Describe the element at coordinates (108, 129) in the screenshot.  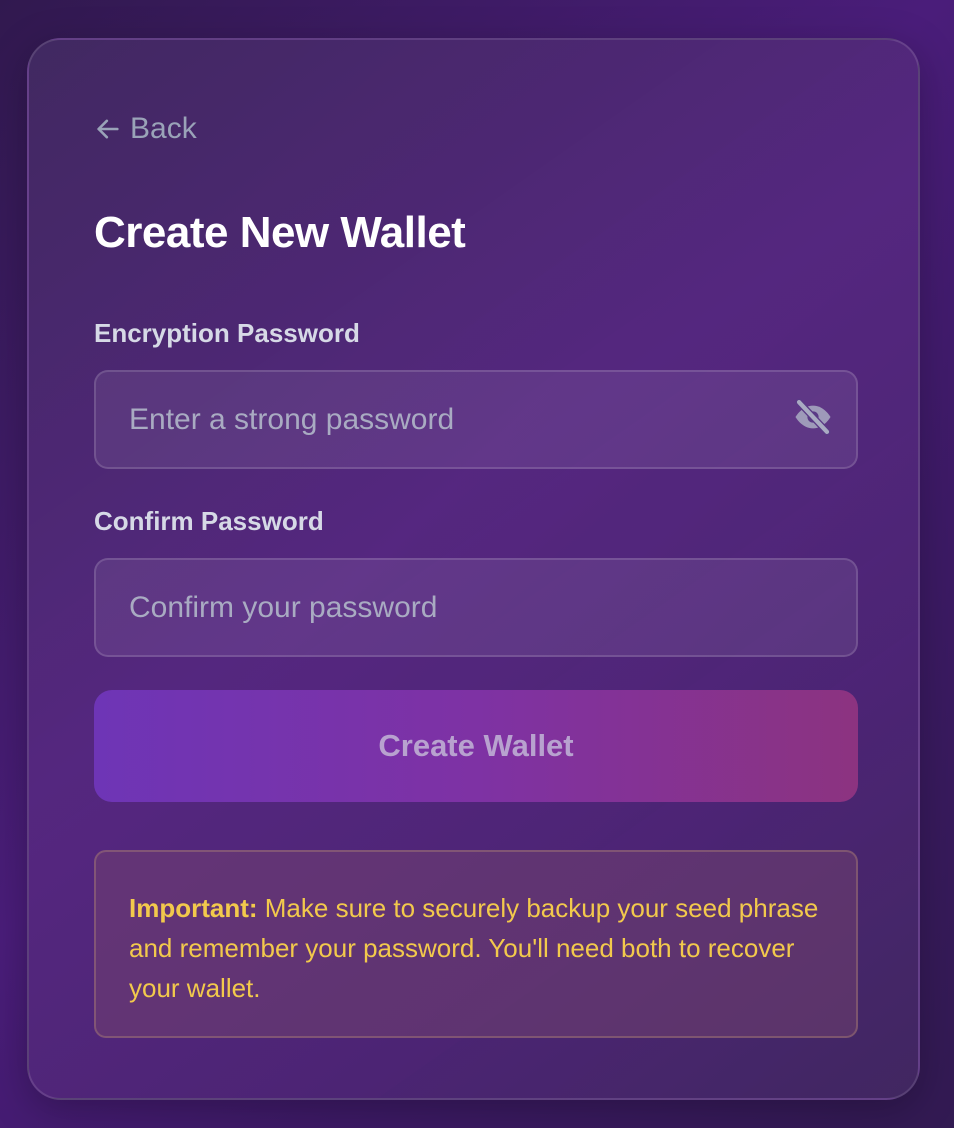
I see `arrow-left-icon` at that location.